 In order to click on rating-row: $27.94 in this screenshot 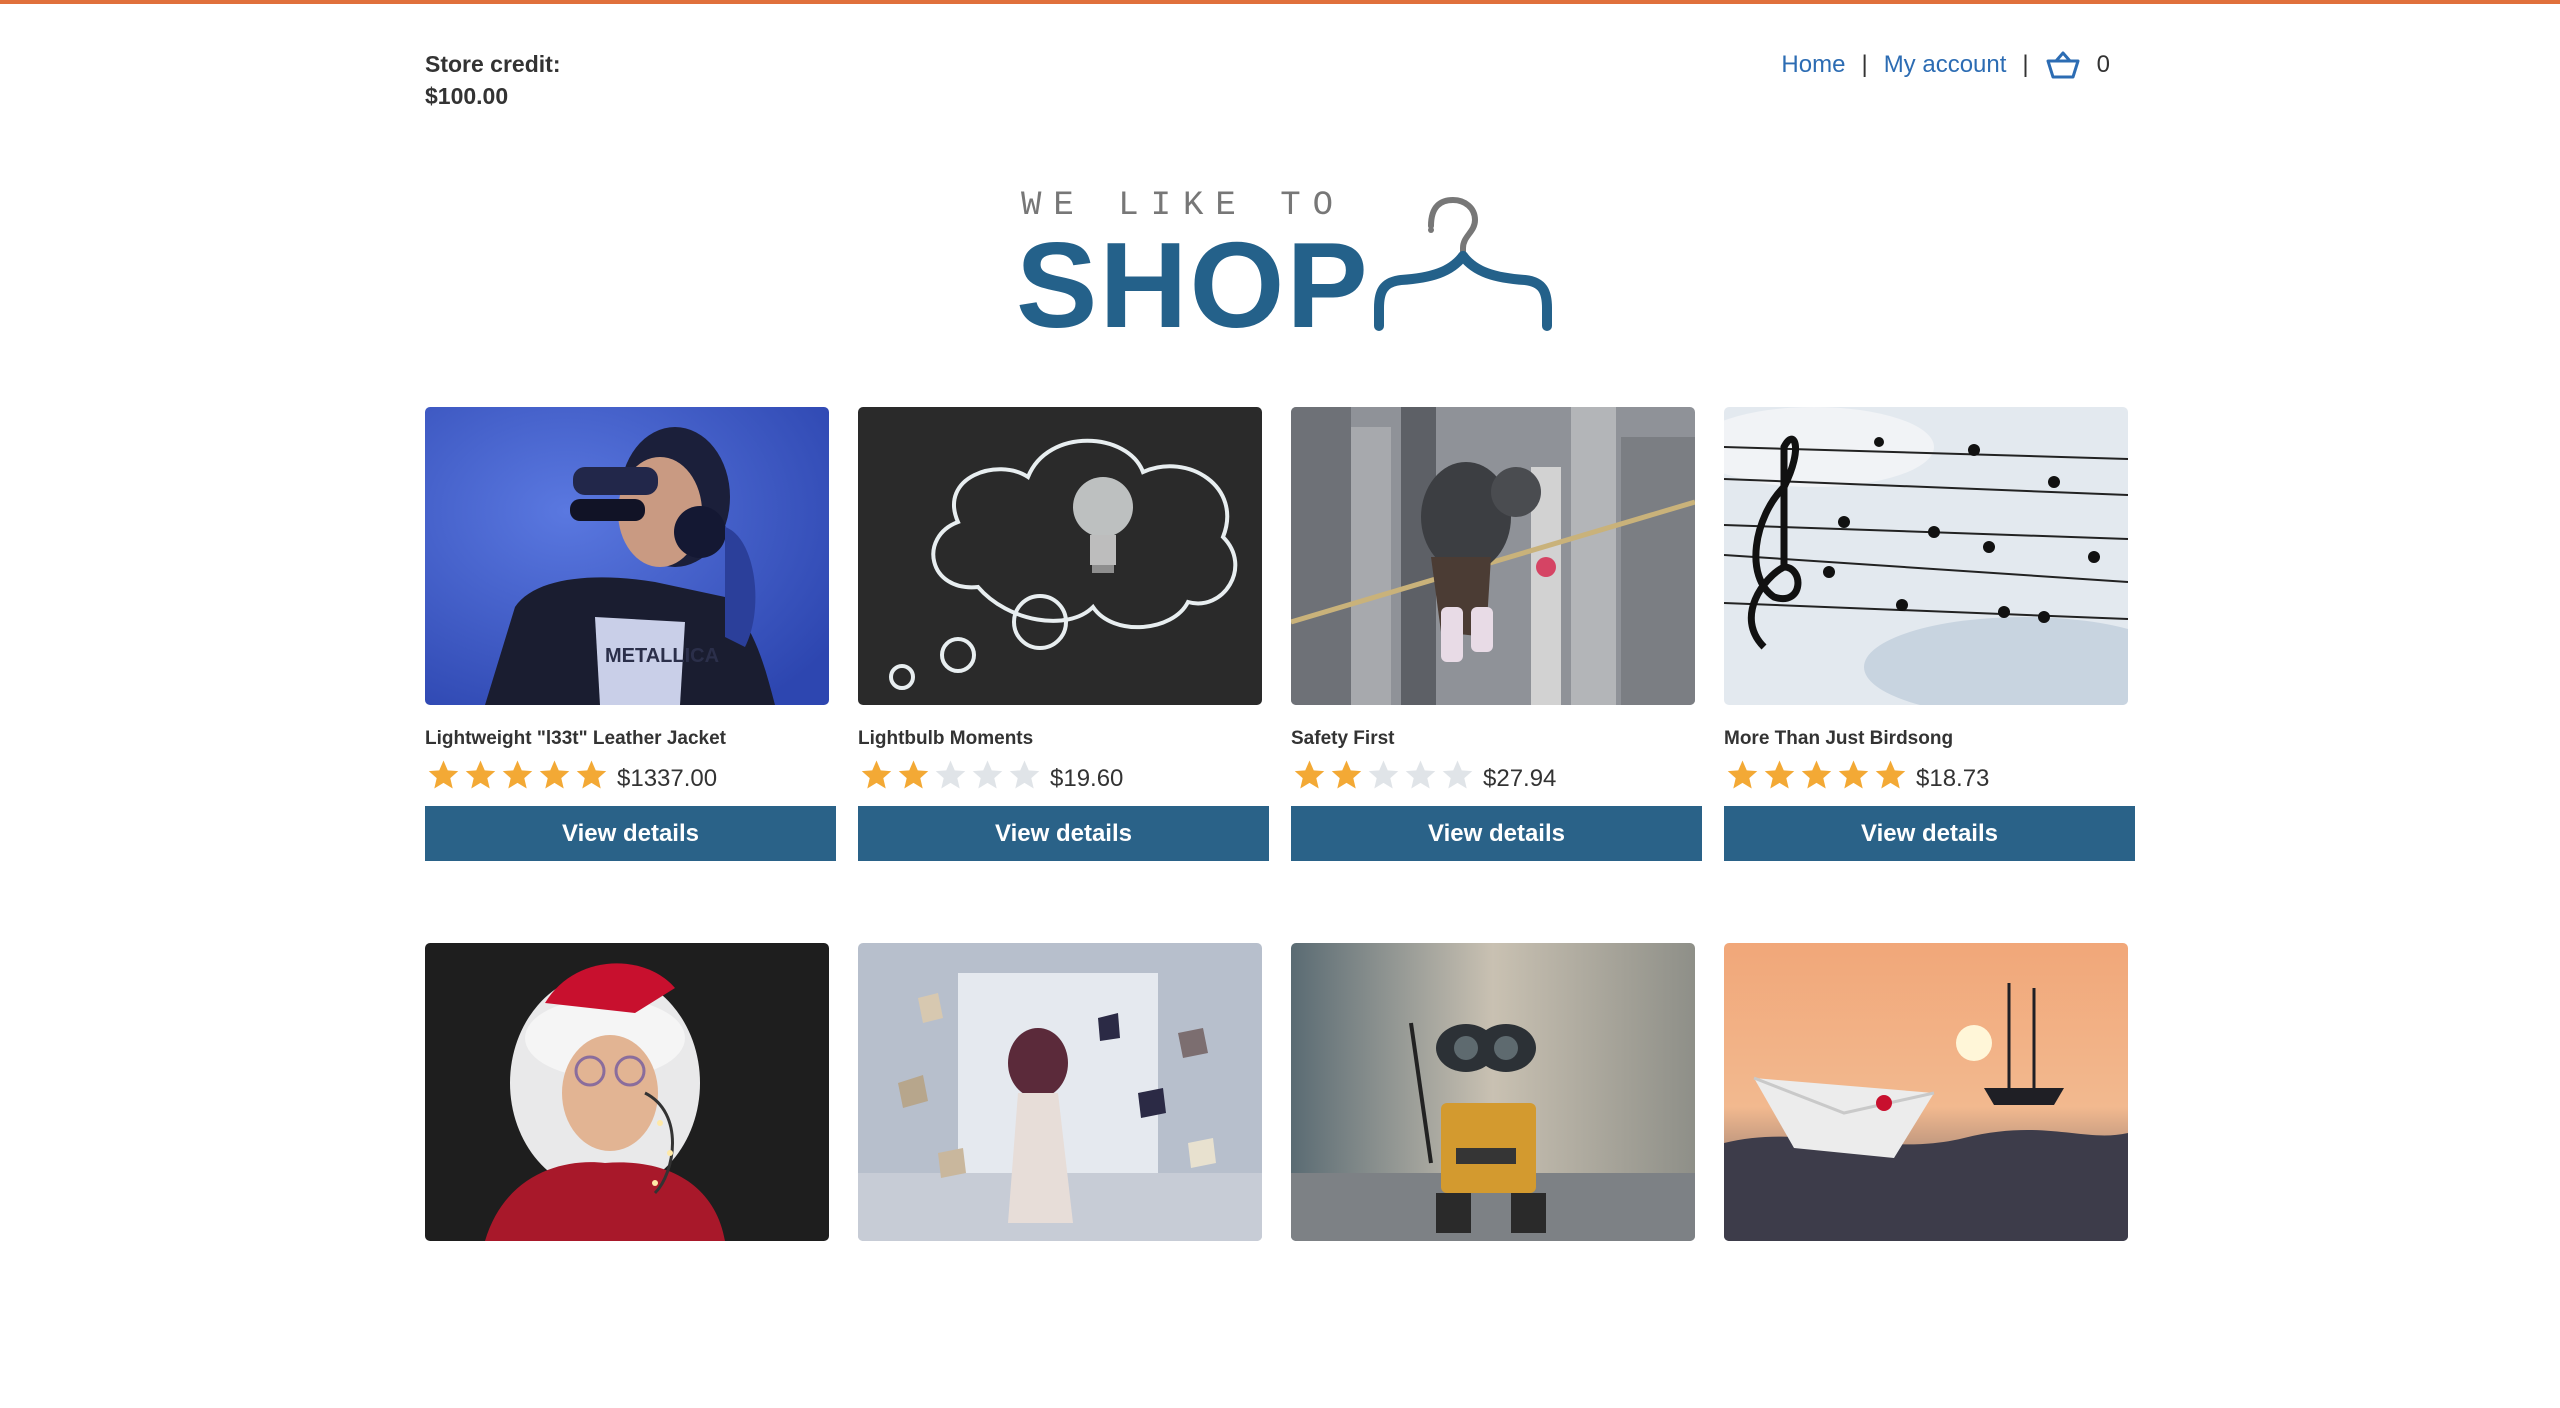, I will do `click(1496, 775)`.